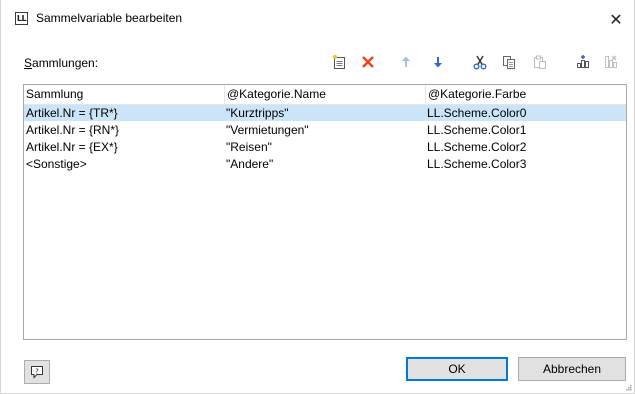 This screenshot has width=635, height=394. I want to click on remove-column-icon, so click(611, 61).